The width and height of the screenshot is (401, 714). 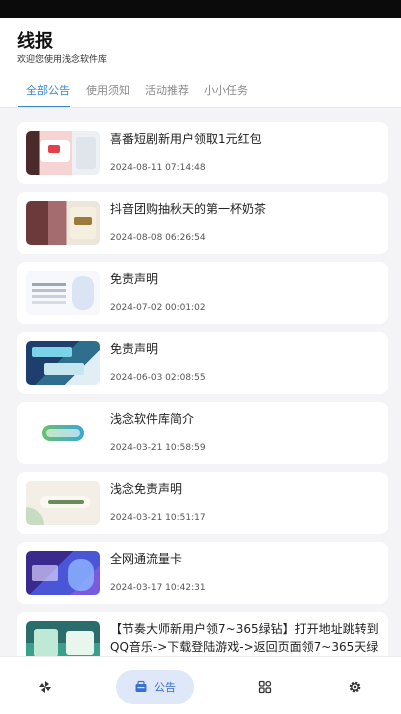 I want to click on page-title: 线报, so click(x=35, y=41).